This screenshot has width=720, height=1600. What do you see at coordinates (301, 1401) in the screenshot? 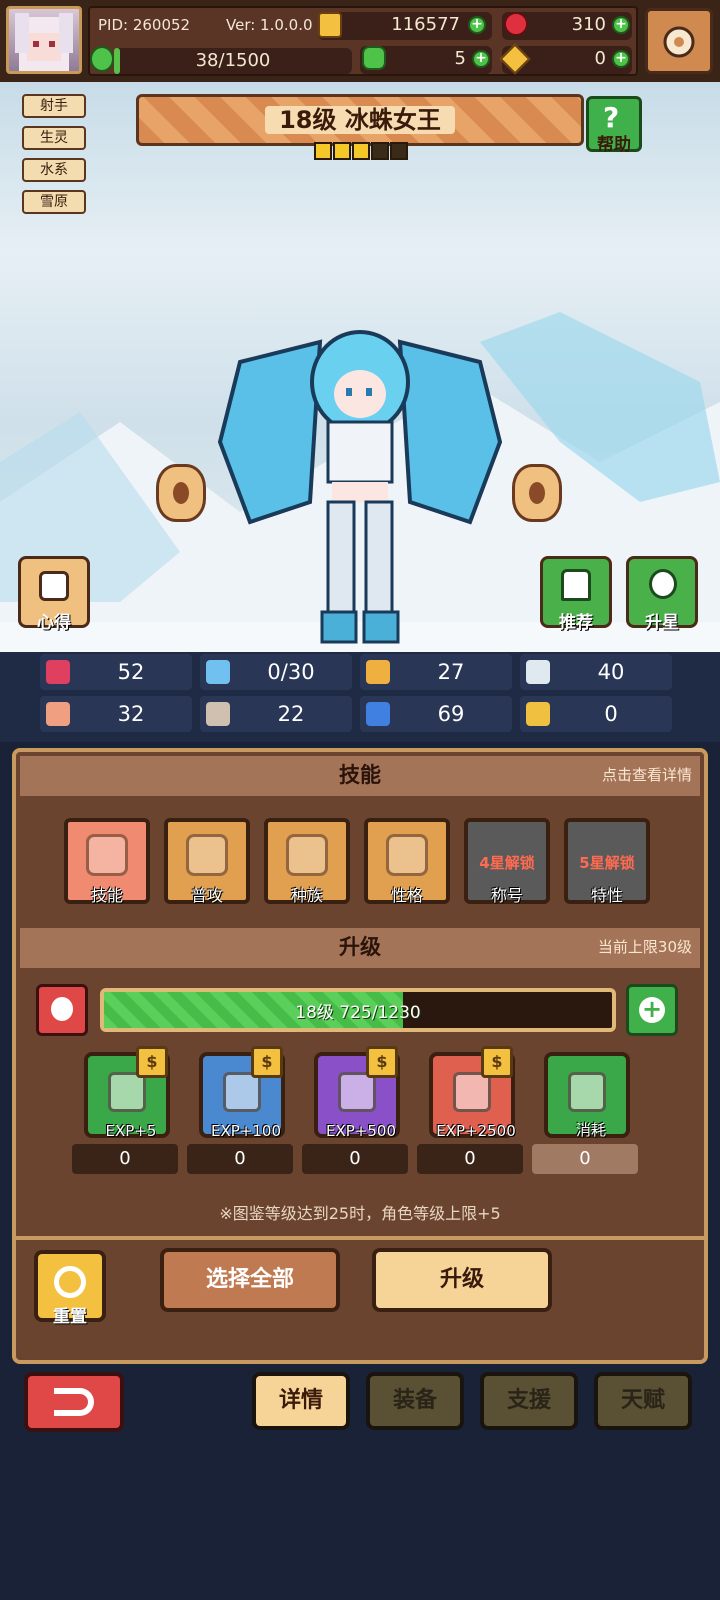
I see `tab-0: 详情` at bounding box center [301, 1401].